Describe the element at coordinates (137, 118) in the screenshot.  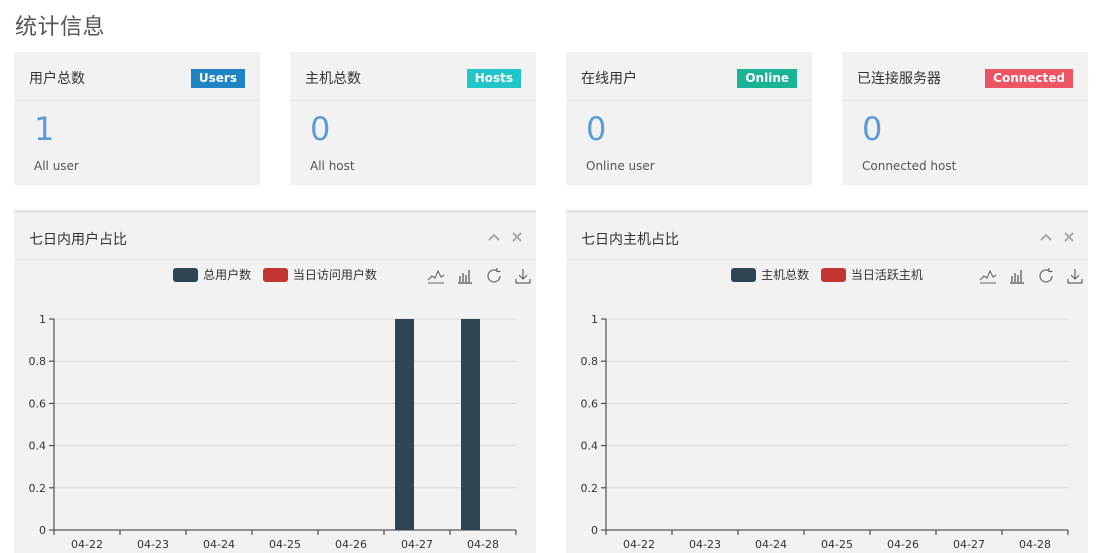
I see `stat-card-users: 用户总数 Users 1 All user` at that location.